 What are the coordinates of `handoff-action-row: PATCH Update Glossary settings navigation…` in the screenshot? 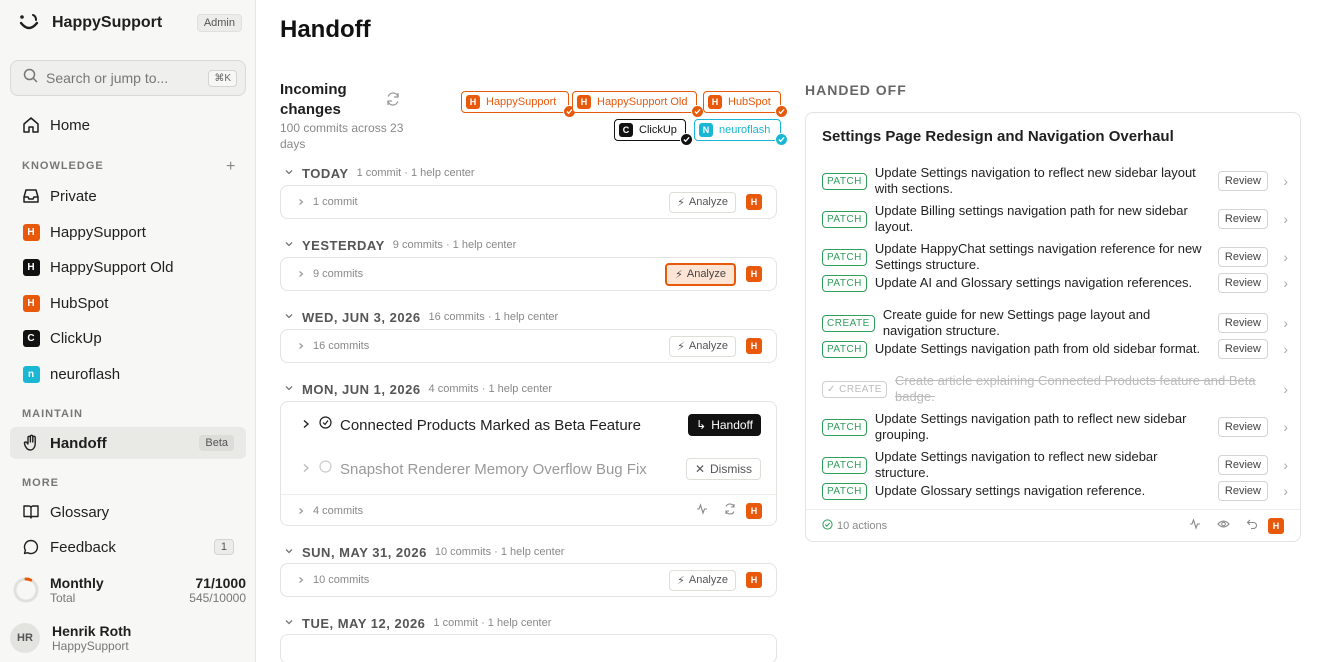 It's located at (1055, 491).